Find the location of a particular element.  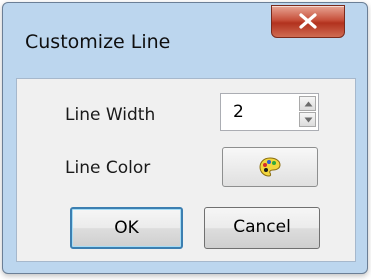

spinner-buttons is located at coordinates (307, 112).